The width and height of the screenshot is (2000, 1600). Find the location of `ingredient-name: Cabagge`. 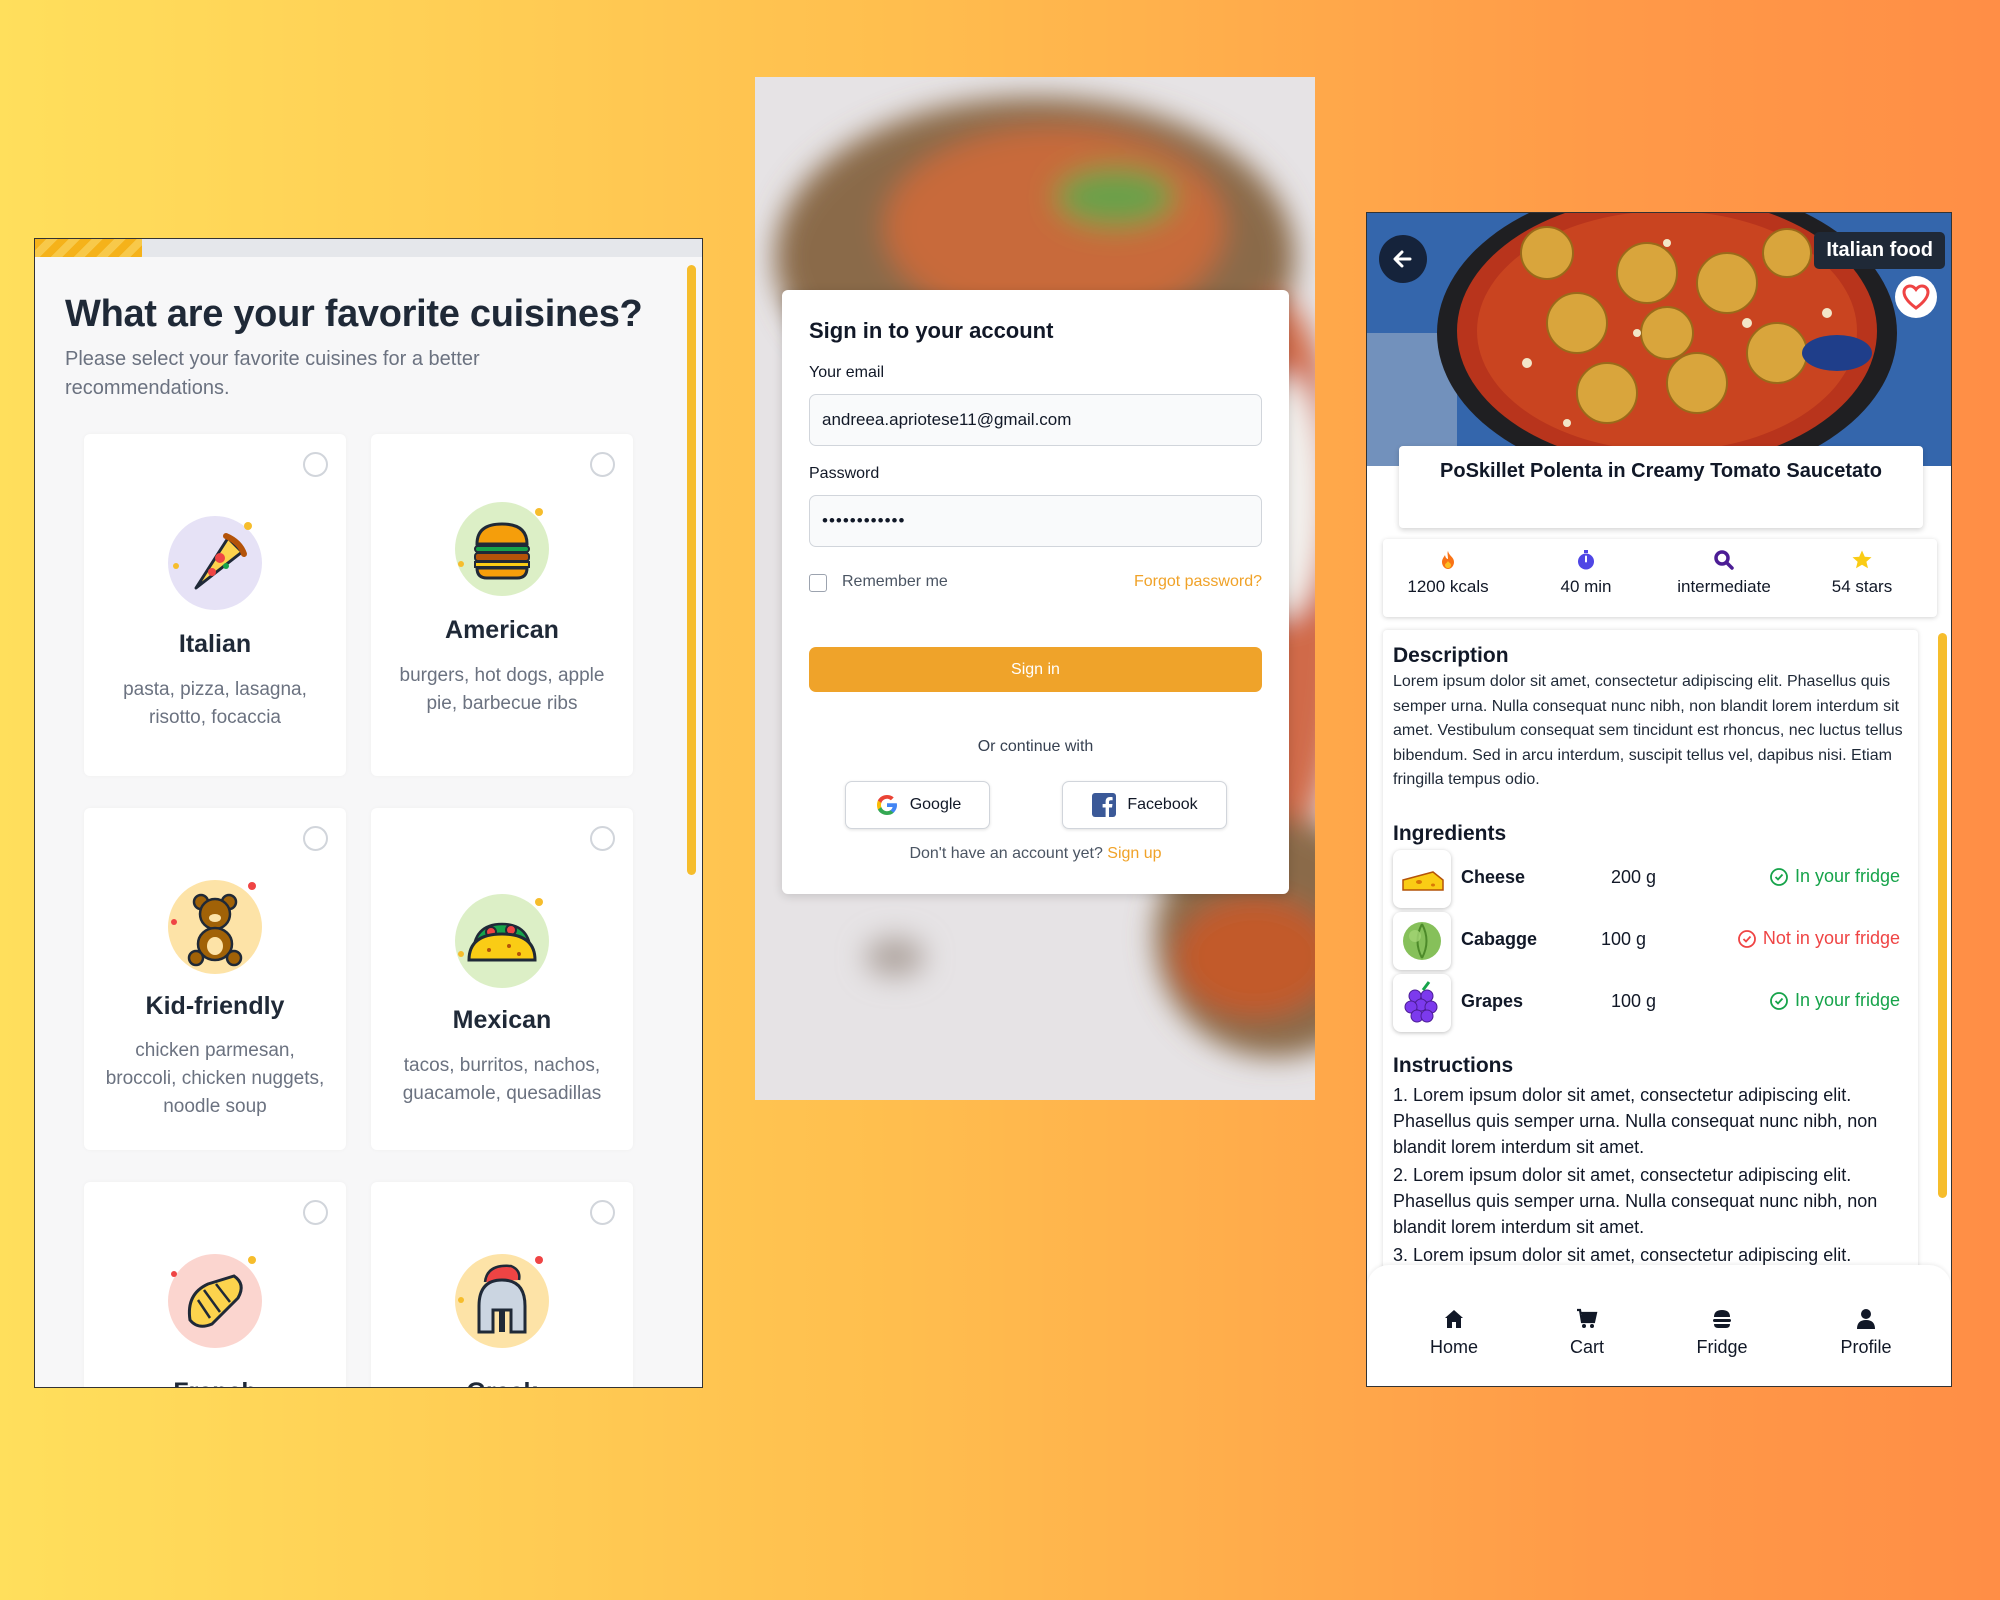

ingredient-name: Cabagge is located at coordinates (1499, 939).